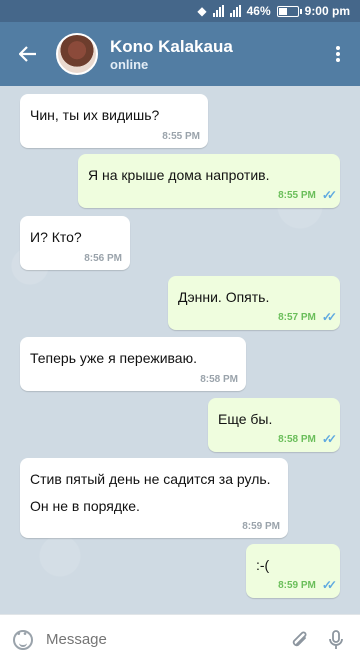 The height and width of the screenshot is (664, 360). I want to click on message-bubble: И? Кто? 8:56 PM, so click(75, 243).